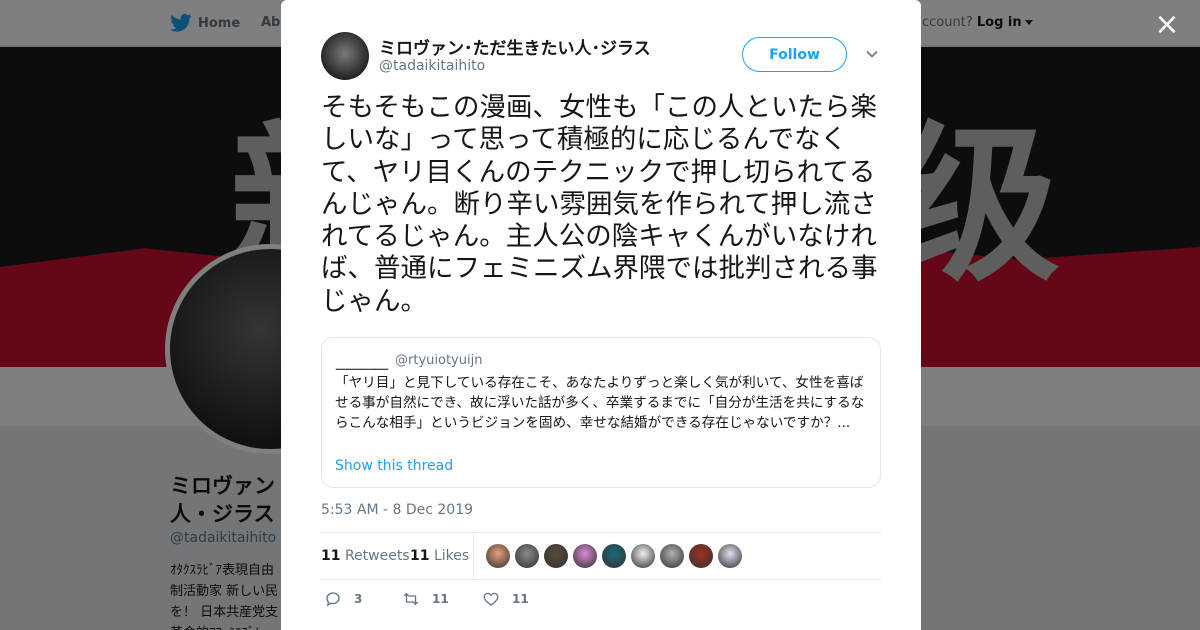 This screenshot has width=1200, height=630. What do you see at coordinates (394, 466) in the screenshot?
I see `show-thread-link: Show this thread` at bounding box center [394, 466].